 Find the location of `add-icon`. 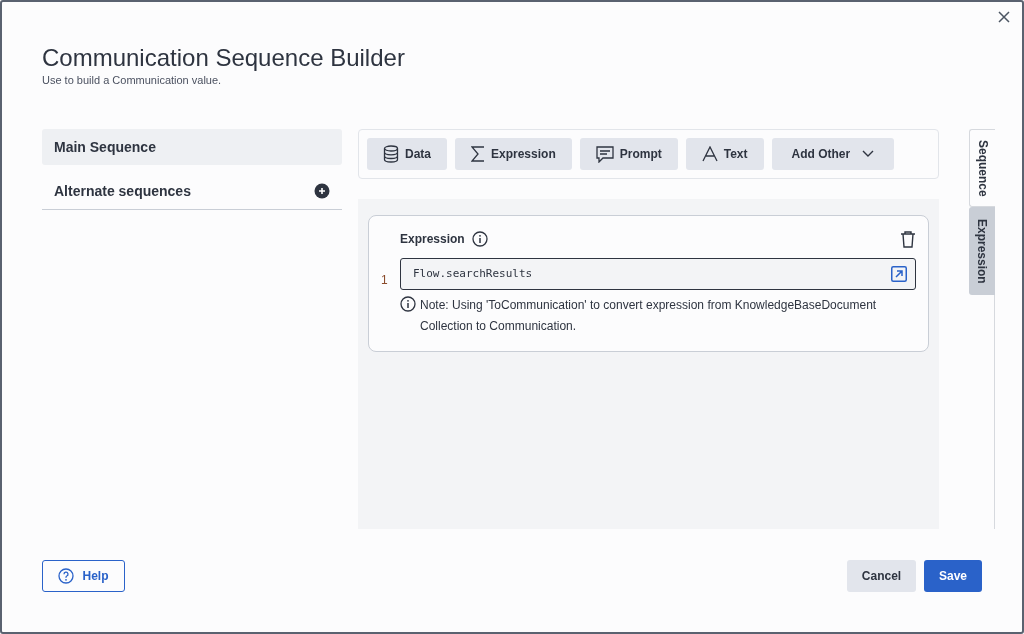

add-icon is located at coordinates (322, 191).